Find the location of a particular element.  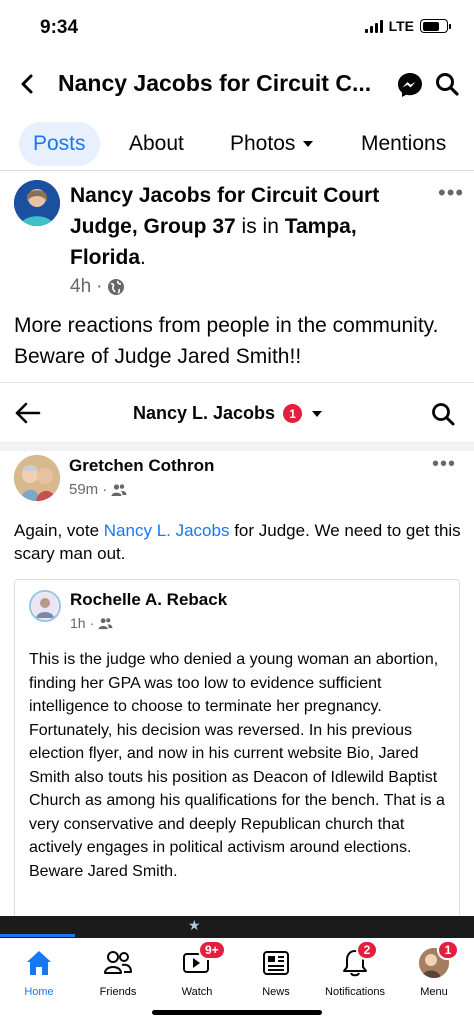

news-icon is located at coordinates (276, 963).